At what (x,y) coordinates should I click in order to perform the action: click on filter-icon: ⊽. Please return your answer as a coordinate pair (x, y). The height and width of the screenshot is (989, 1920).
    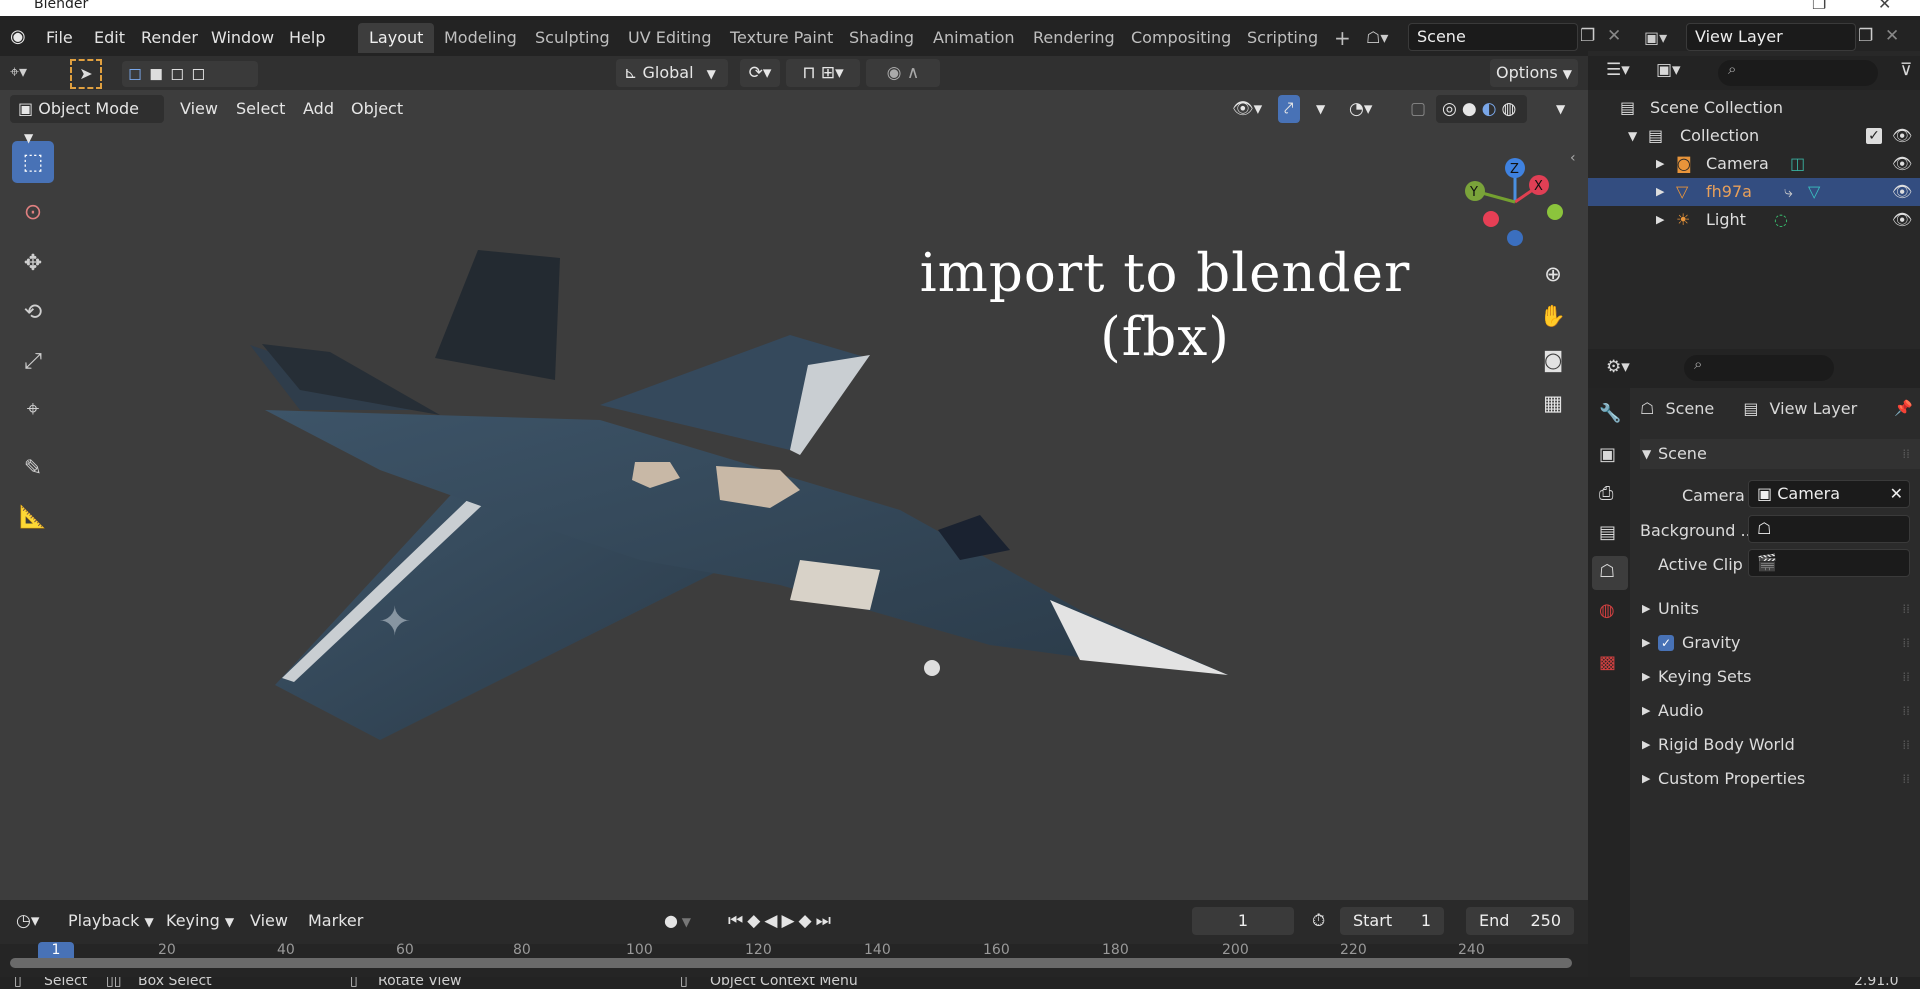
    Looking at the image, I should click on (1906, 70).